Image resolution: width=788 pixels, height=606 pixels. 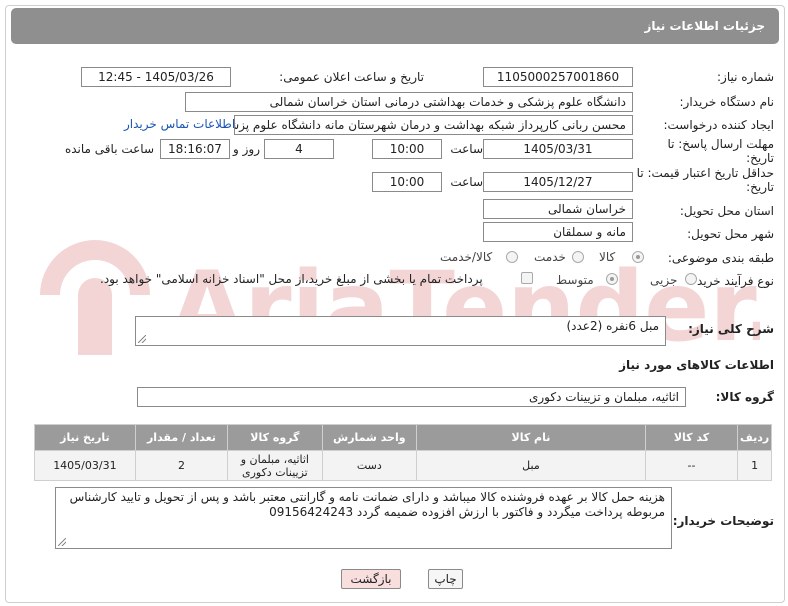 I want to click on remaining-time-field: 18:16:07, so click(x=195, y=149).